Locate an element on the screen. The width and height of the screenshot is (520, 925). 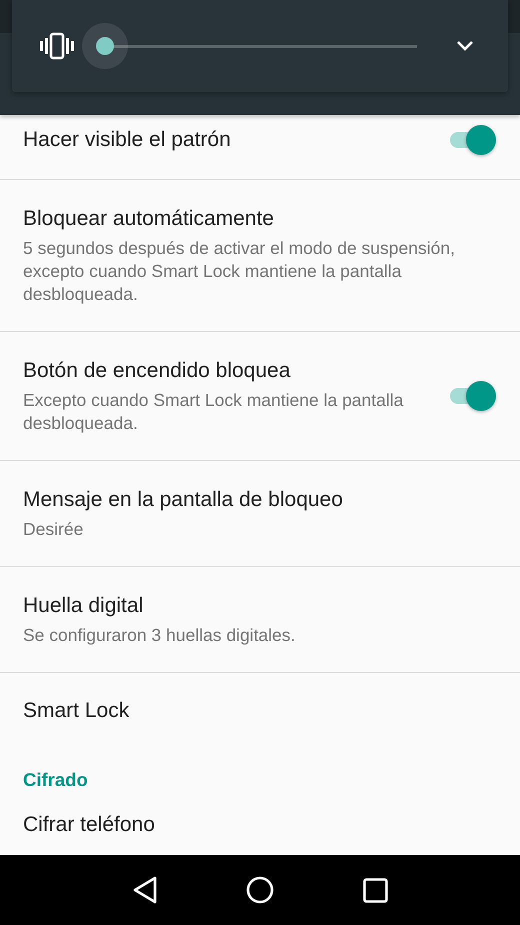
settings-item: Smart Lock is located at coordinates (260, 711).